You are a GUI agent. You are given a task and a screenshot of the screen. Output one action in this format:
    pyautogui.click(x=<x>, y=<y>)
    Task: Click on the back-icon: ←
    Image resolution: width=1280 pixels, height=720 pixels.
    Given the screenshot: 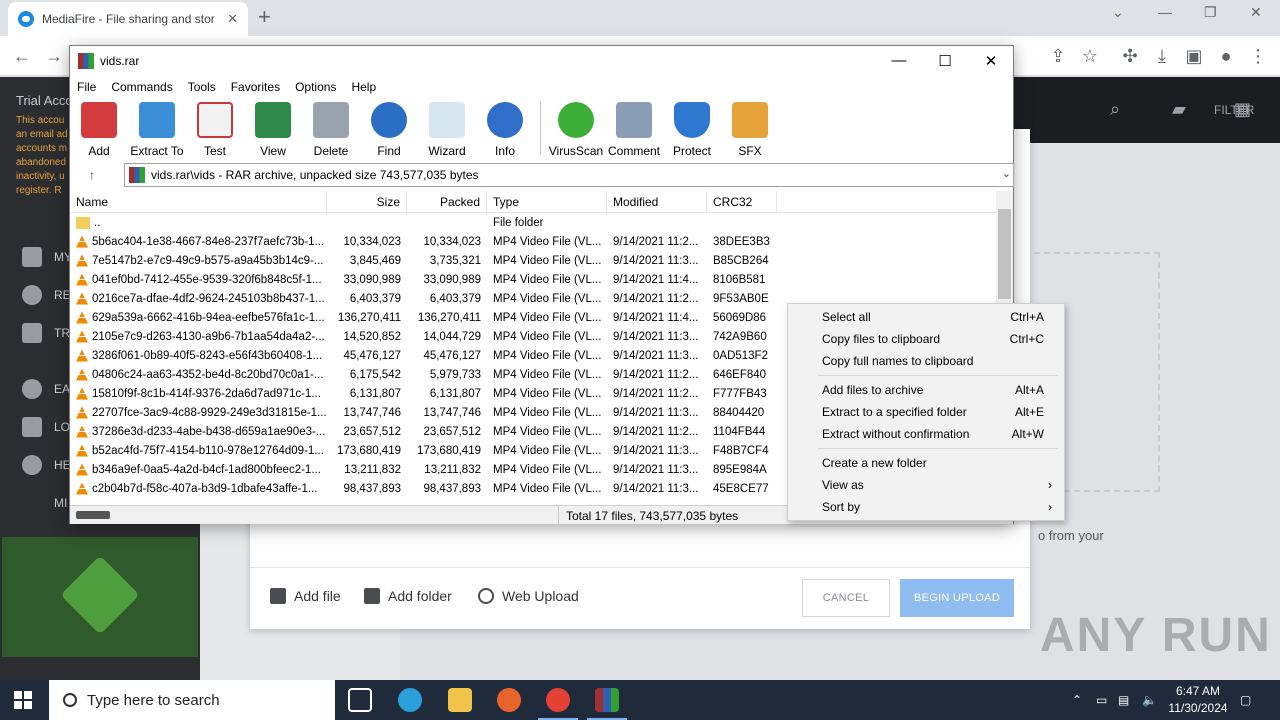 What is the action you would take?
    pyautogui.click(x=22, y=56)
    